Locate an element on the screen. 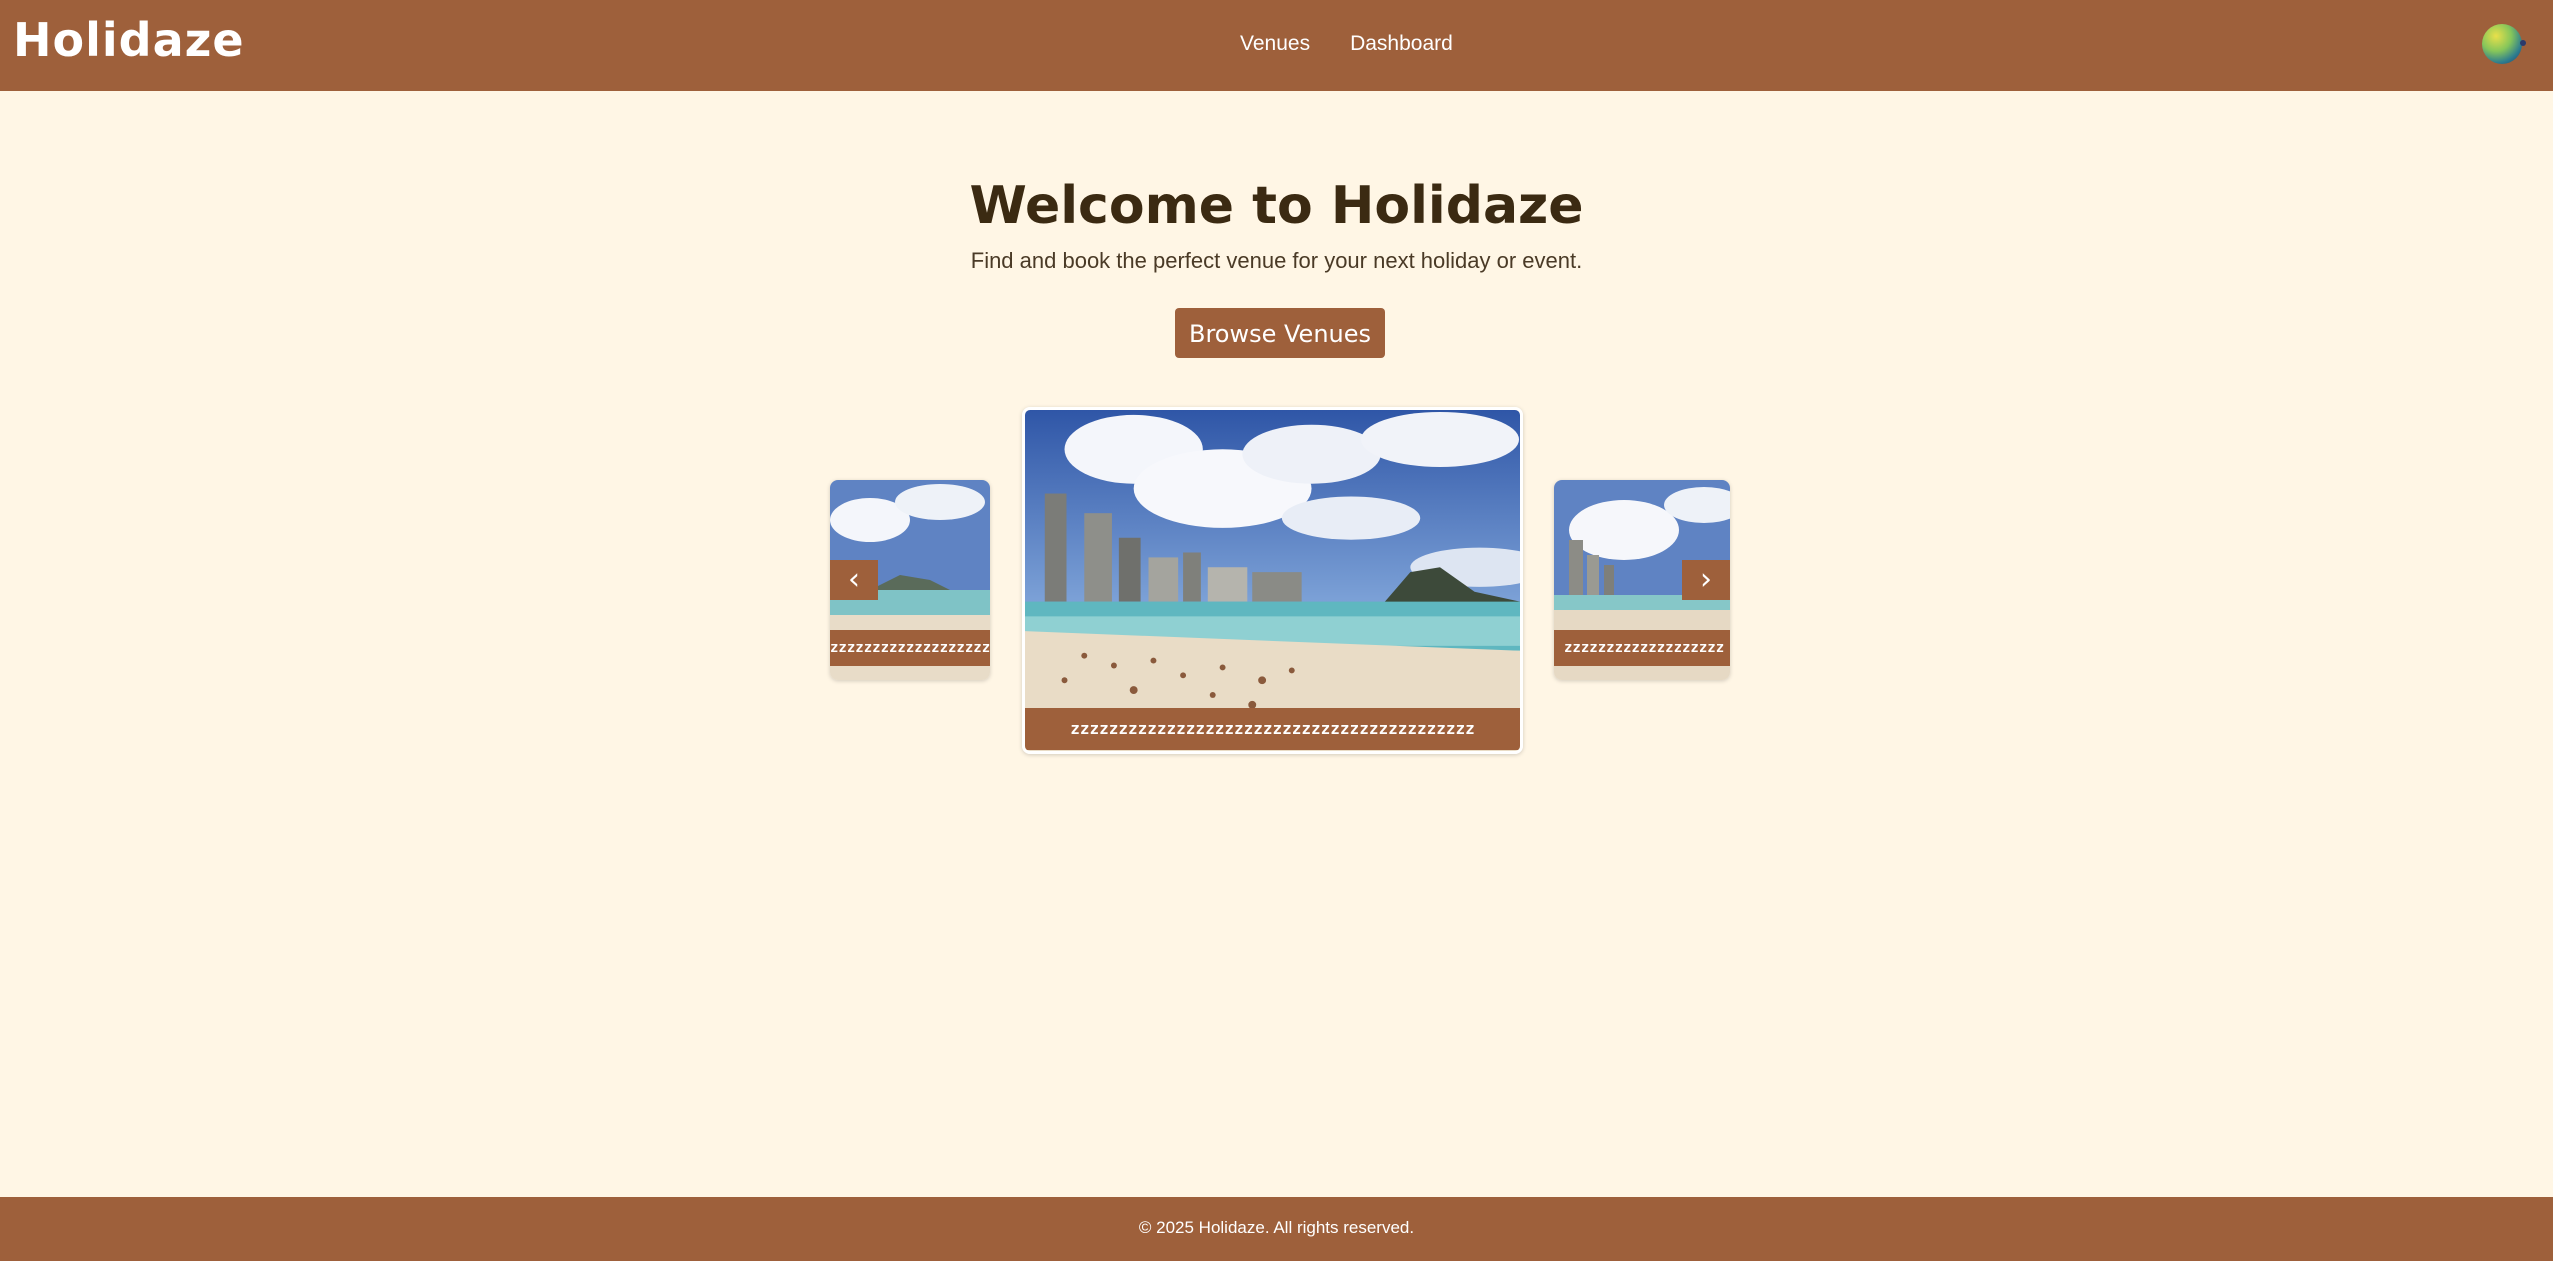  nav-link-venues: Venues is located at coordinates (1275, 44).